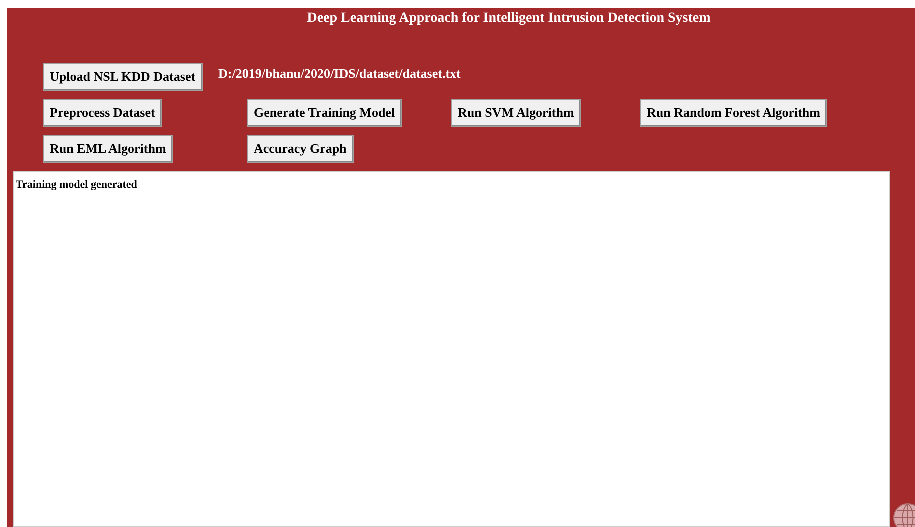  What do you see at coordinates (734, 113) in the screenshot?
I see `action-button: Run Random Forest Algorithm` at bounding box center [734, 113].